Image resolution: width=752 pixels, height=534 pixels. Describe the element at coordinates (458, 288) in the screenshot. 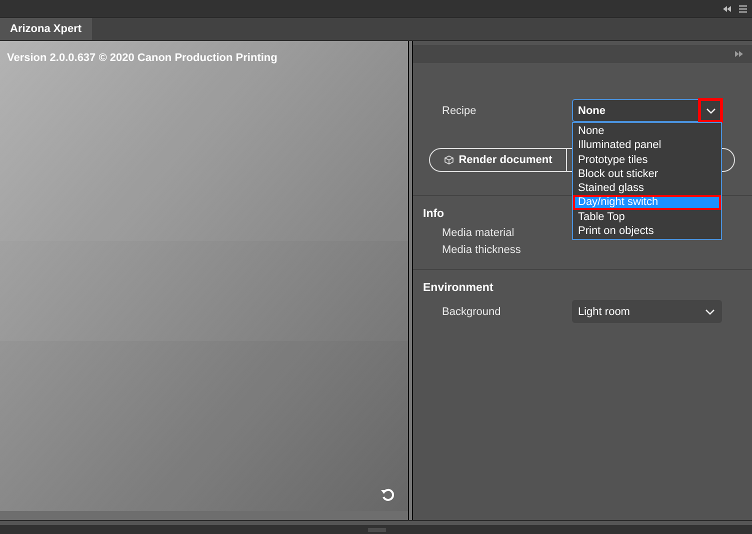

I see `section-title: Environment` at that location.